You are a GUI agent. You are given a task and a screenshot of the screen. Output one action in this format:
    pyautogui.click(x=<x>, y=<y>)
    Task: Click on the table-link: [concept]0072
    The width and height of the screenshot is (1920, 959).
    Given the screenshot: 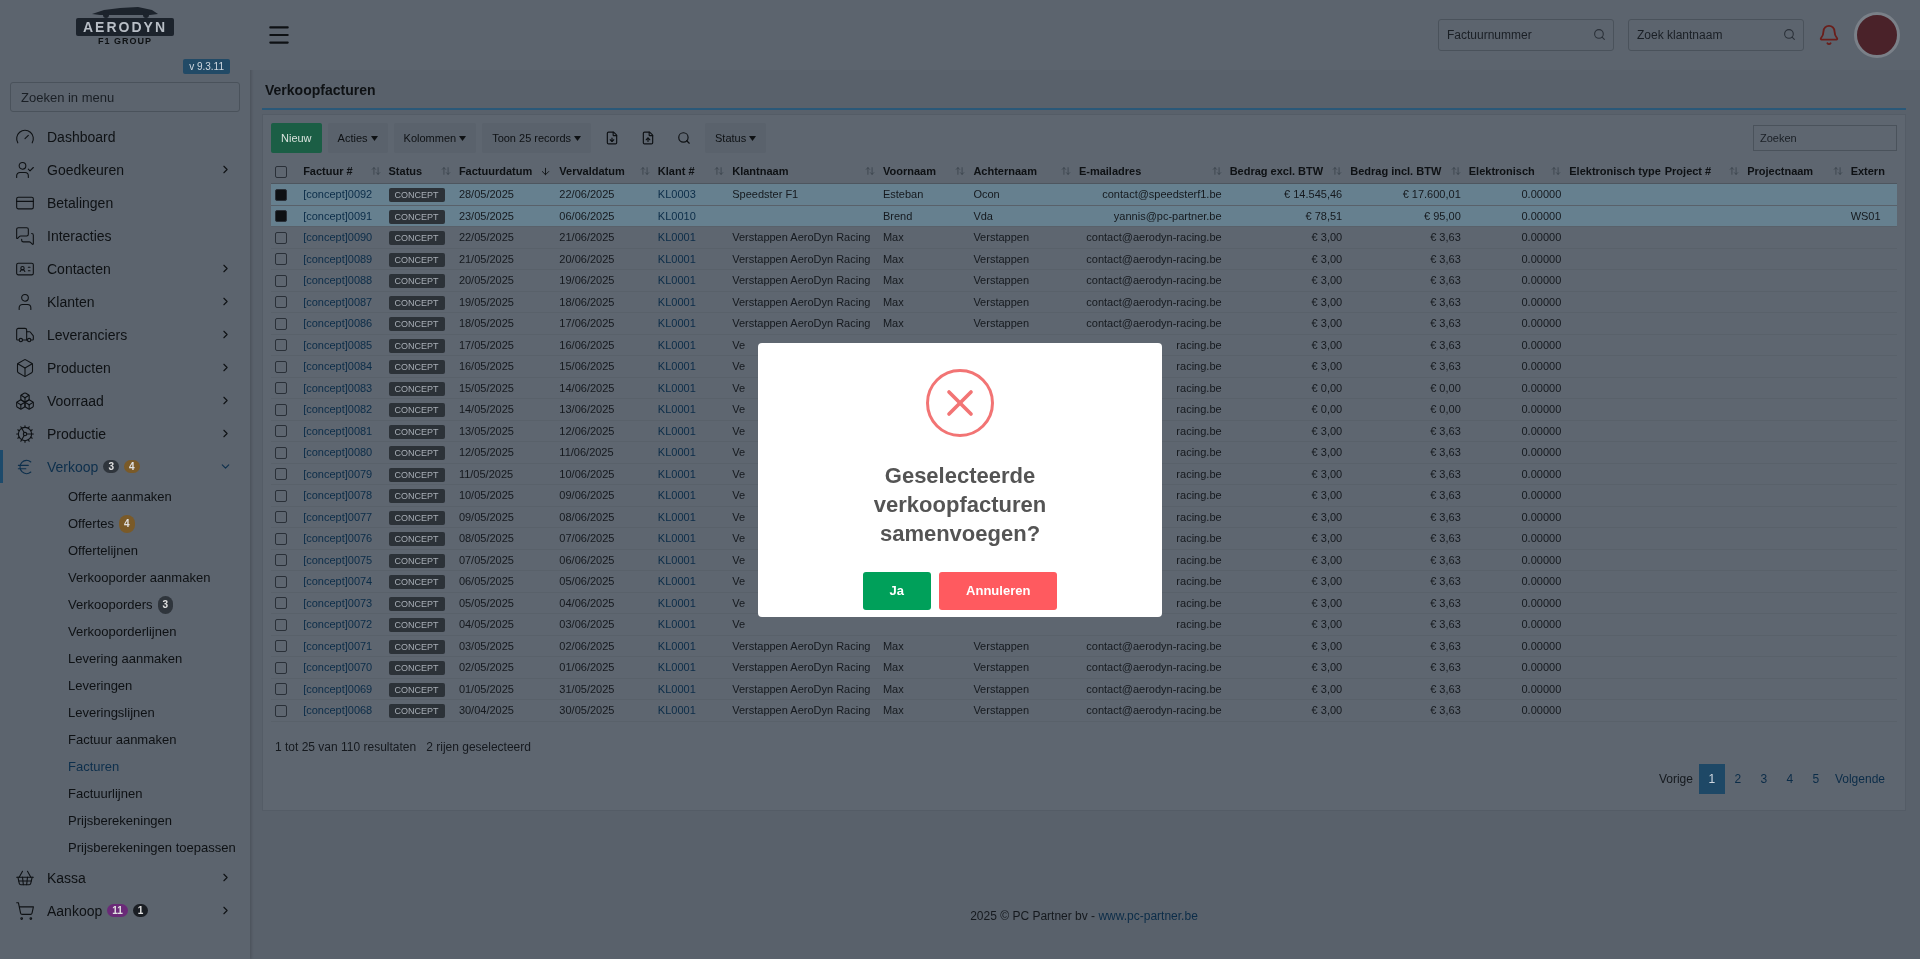 What is the action you would take?
    pyautogui.click(x=338, y=624)
    